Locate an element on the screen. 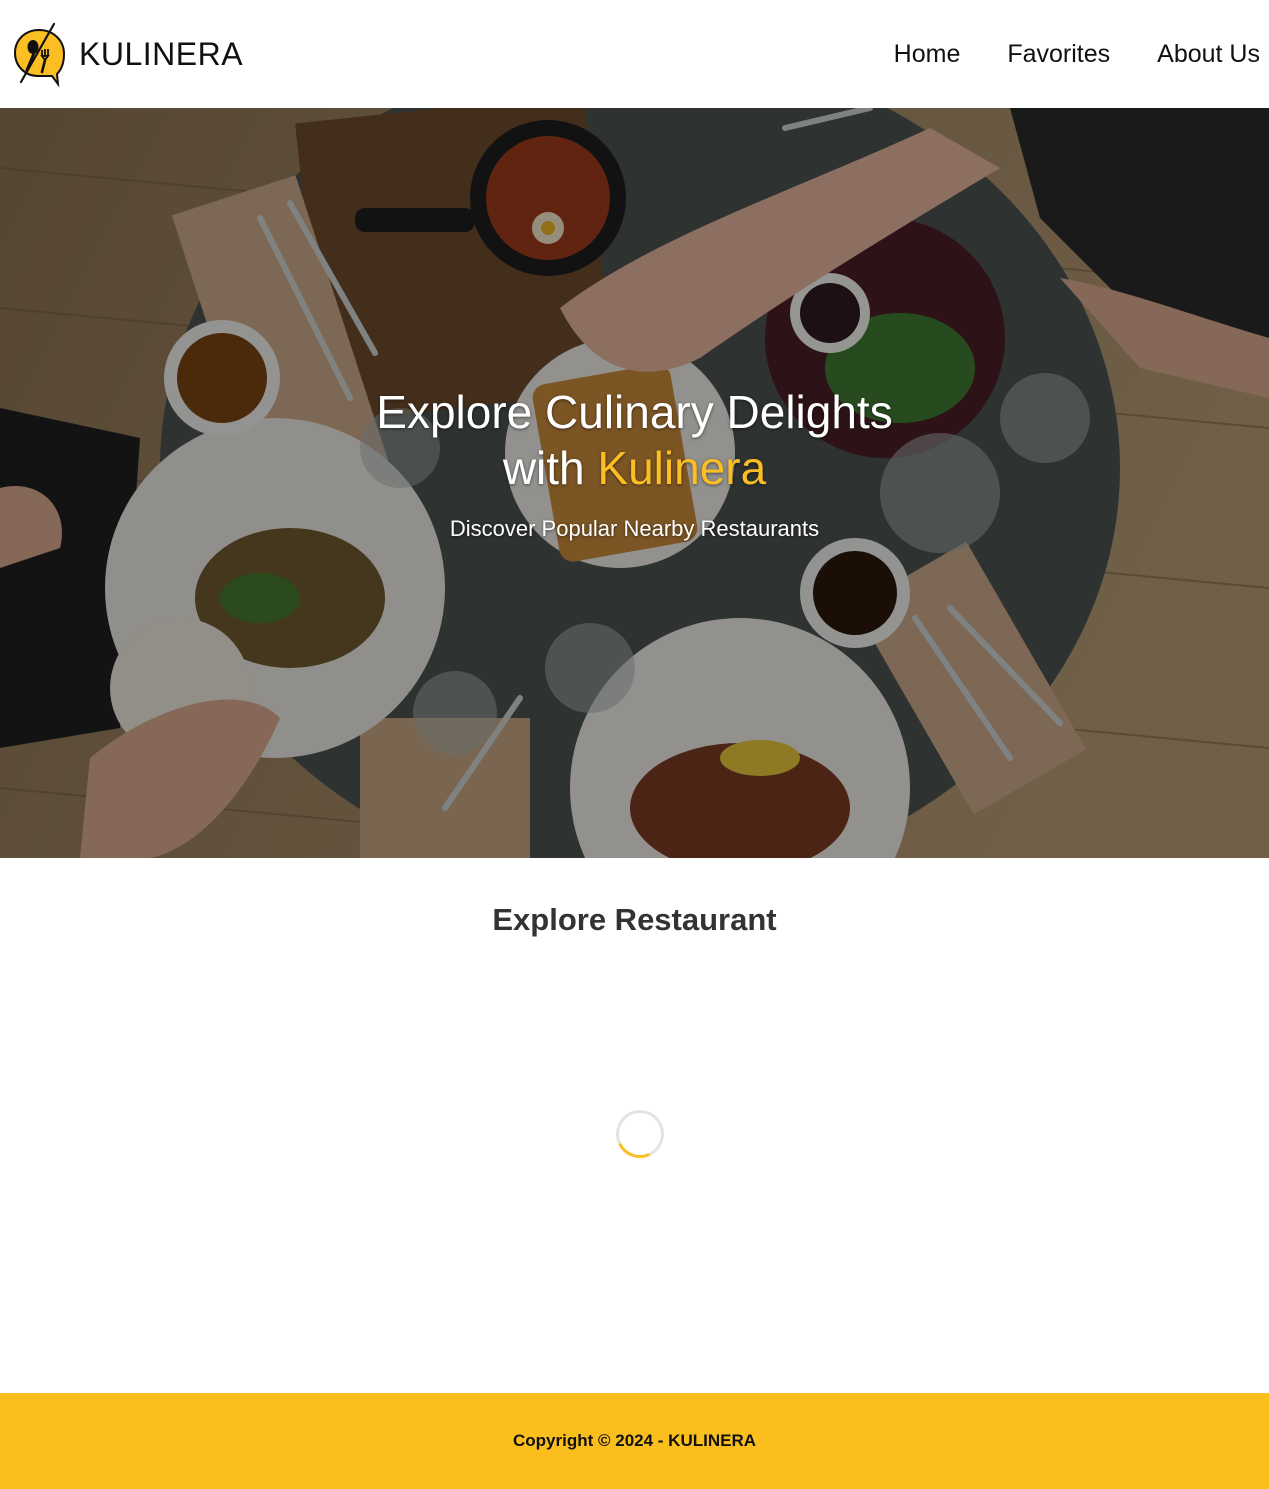  nav-favorites-link: Favorites is located at coordinates (1058, 54).